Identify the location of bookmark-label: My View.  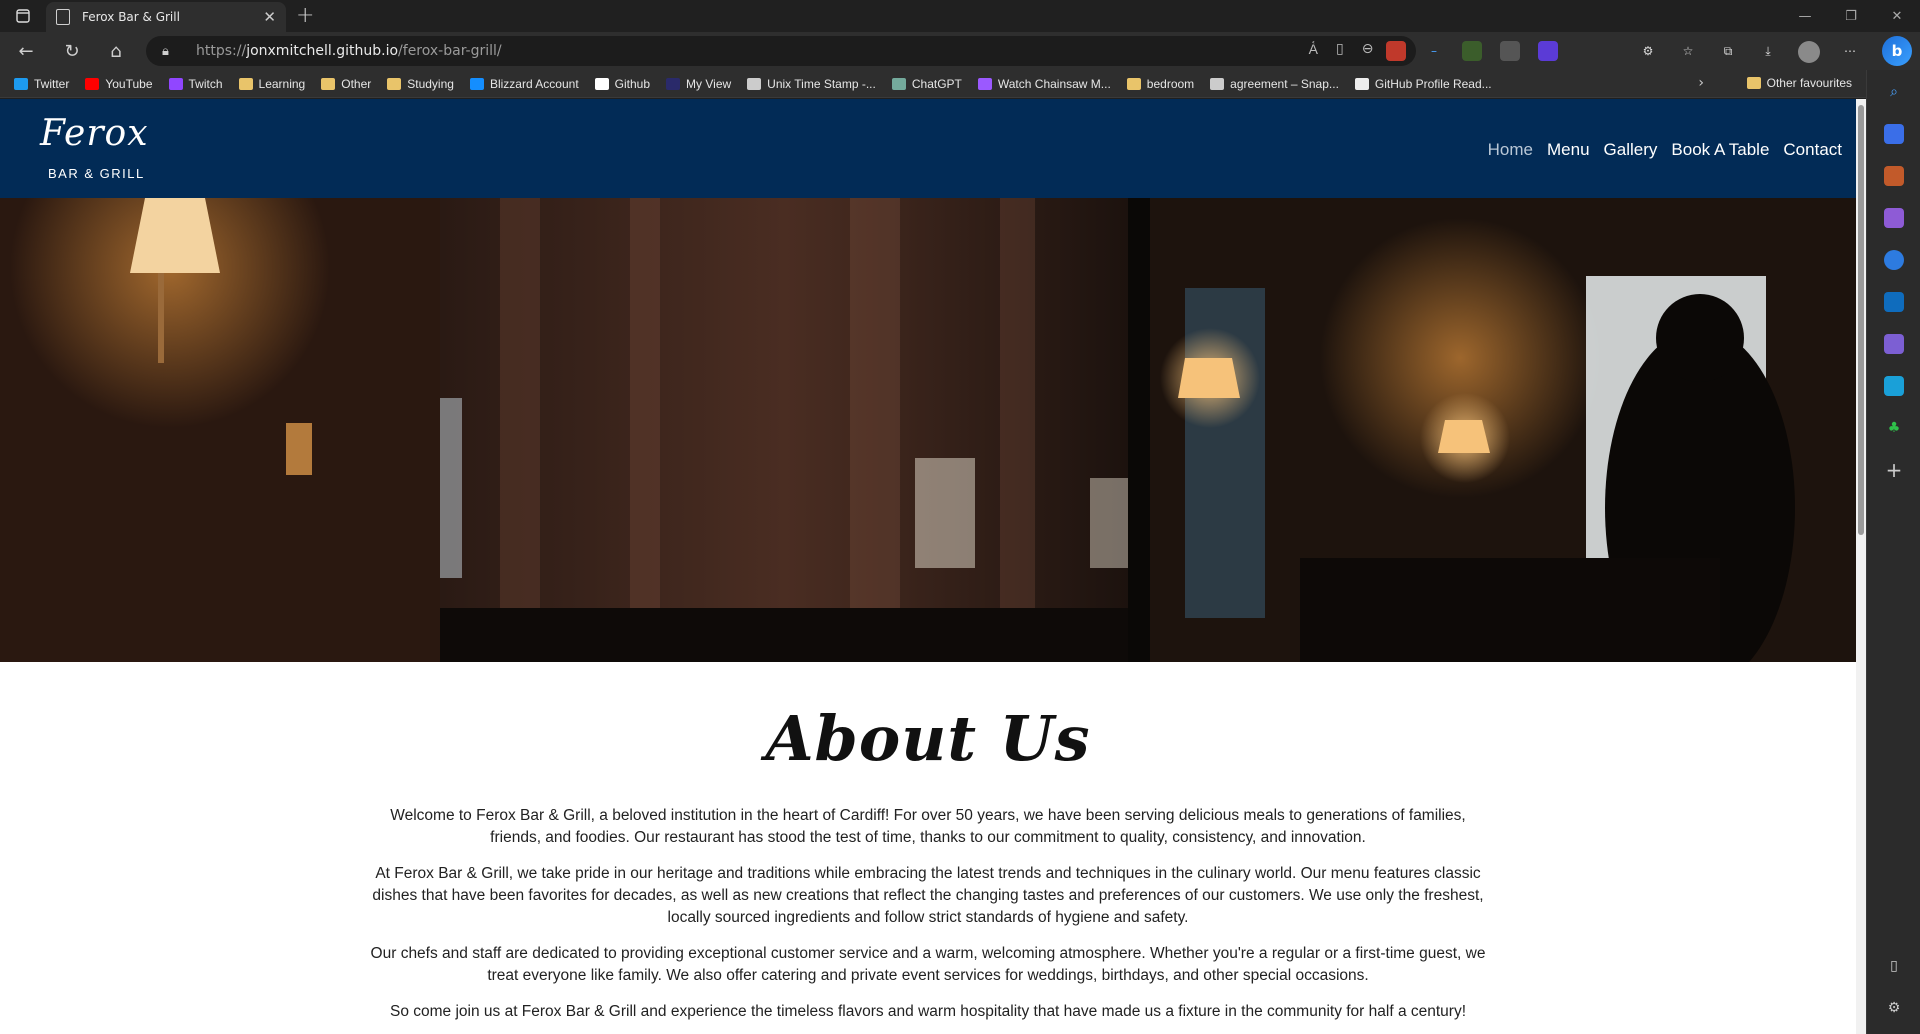
(709, 83).